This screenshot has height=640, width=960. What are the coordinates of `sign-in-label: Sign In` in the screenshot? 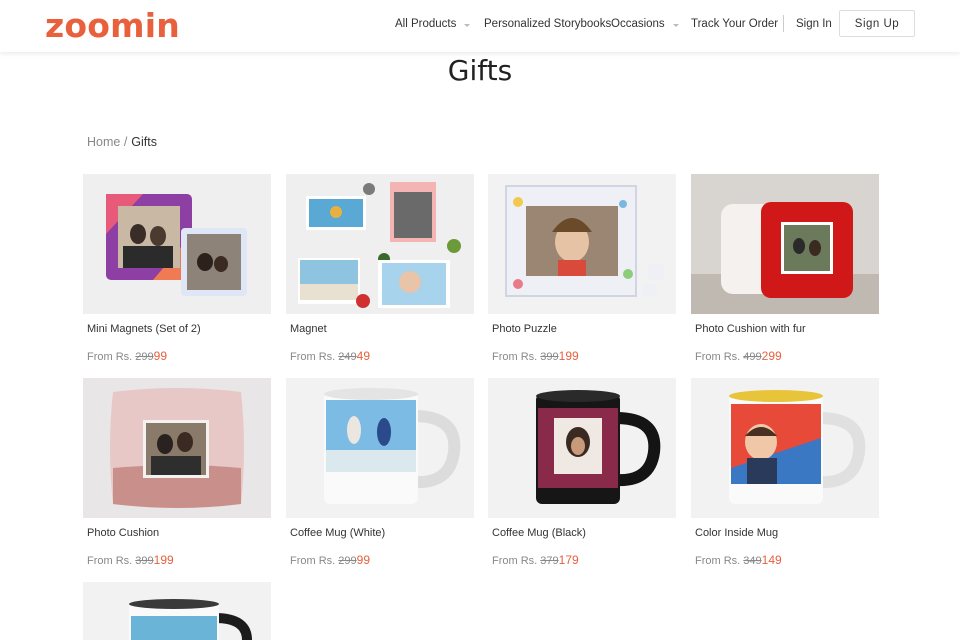 It's located at (814, 24).